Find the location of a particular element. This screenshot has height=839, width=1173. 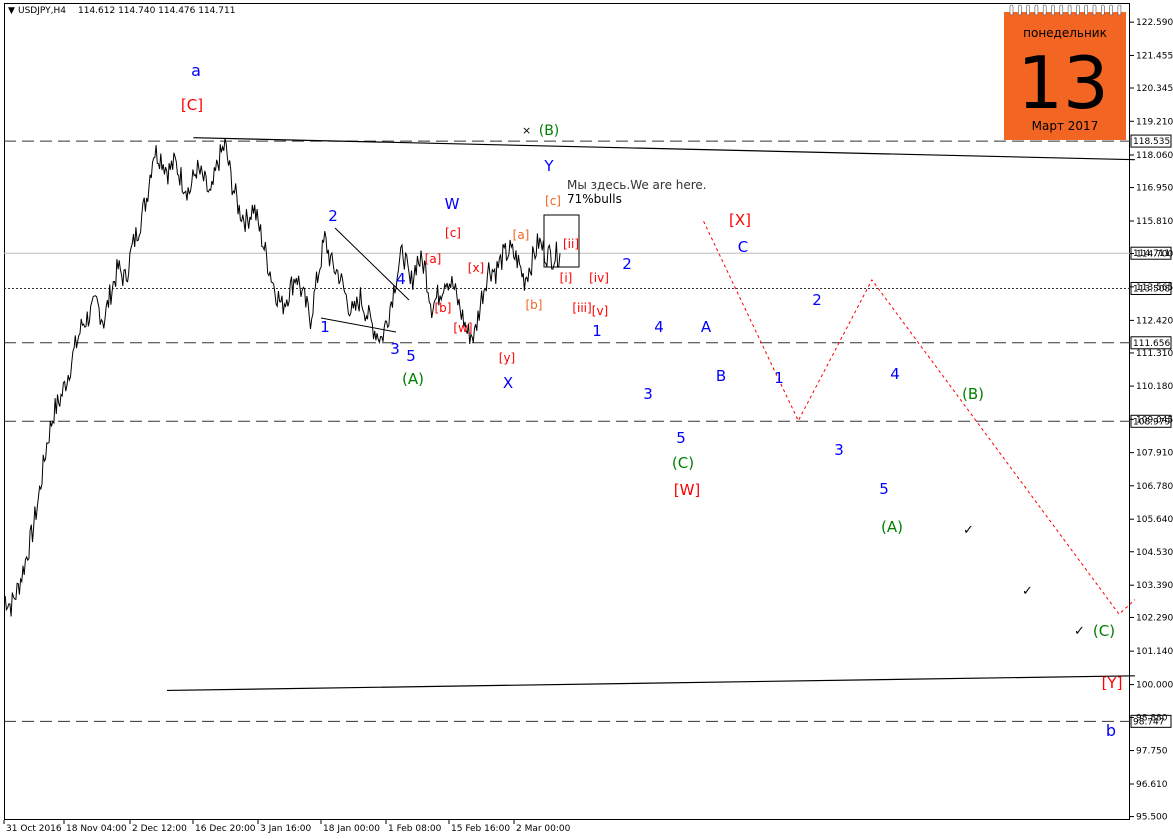

wave-label: W is located at coordinates (452, 204).